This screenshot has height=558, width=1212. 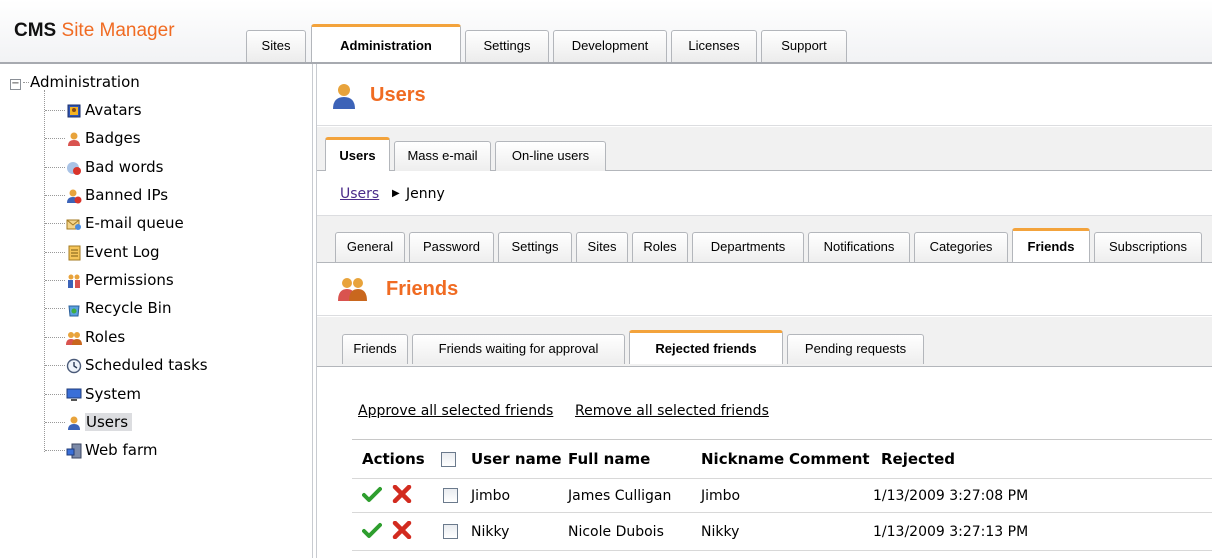 I want to click on sidebar-item-label: Roles, so click(x=105, y=337).